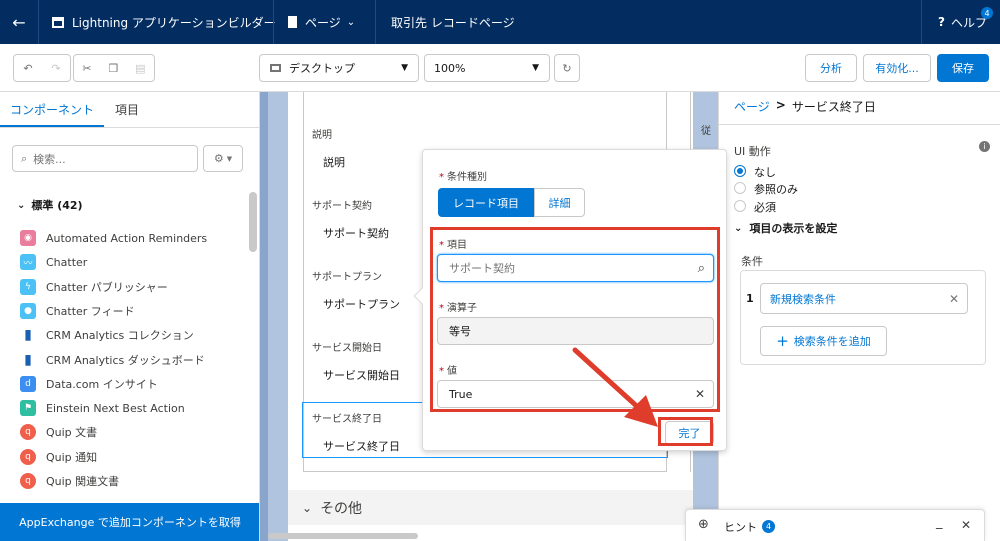  What do you see at coordinates (361, 375) in the screenshot?
I see `canvas-field-value: サービス開始日` at bounding box center [361, 375].